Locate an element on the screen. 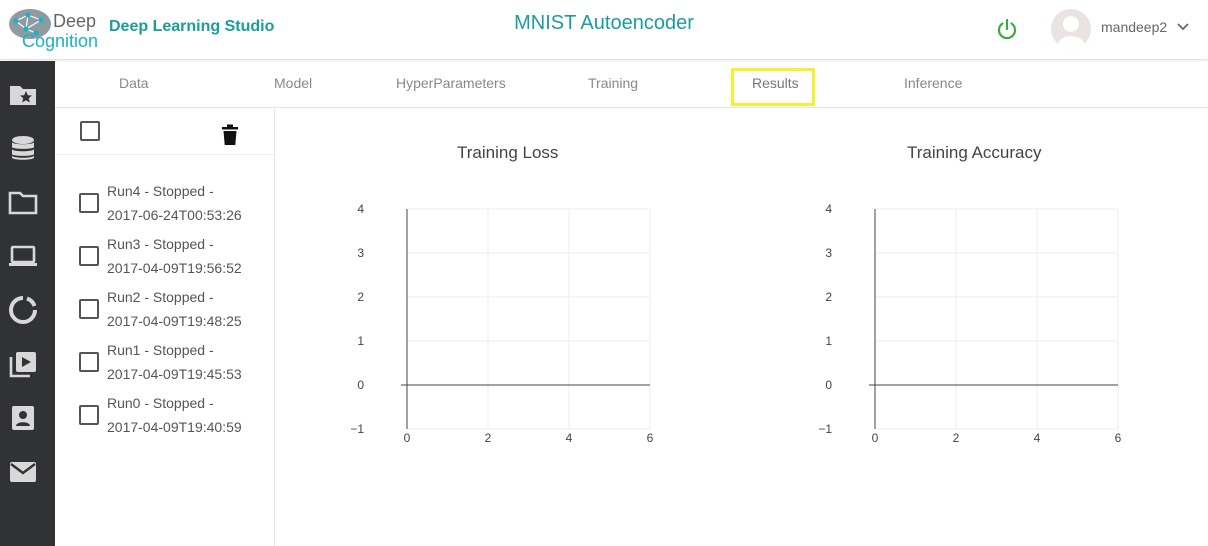 This screenshot has width=1208, height=546. chart-title-training-accuracy: Training Accuracy is located at coordinates (974, 152).